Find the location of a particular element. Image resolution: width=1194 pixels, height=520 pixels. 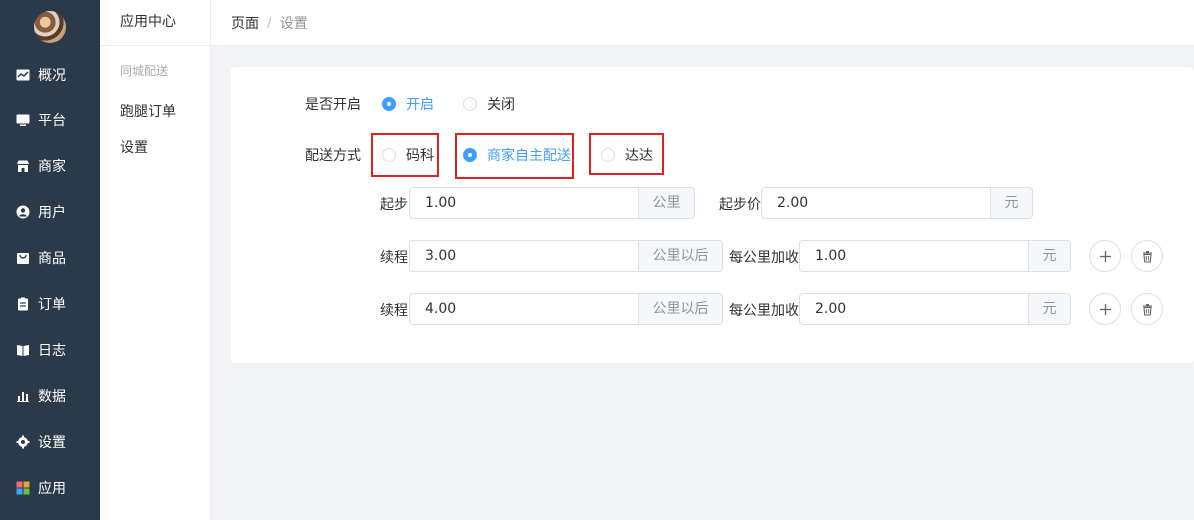

book-icon is located at coordinates (23, 350).